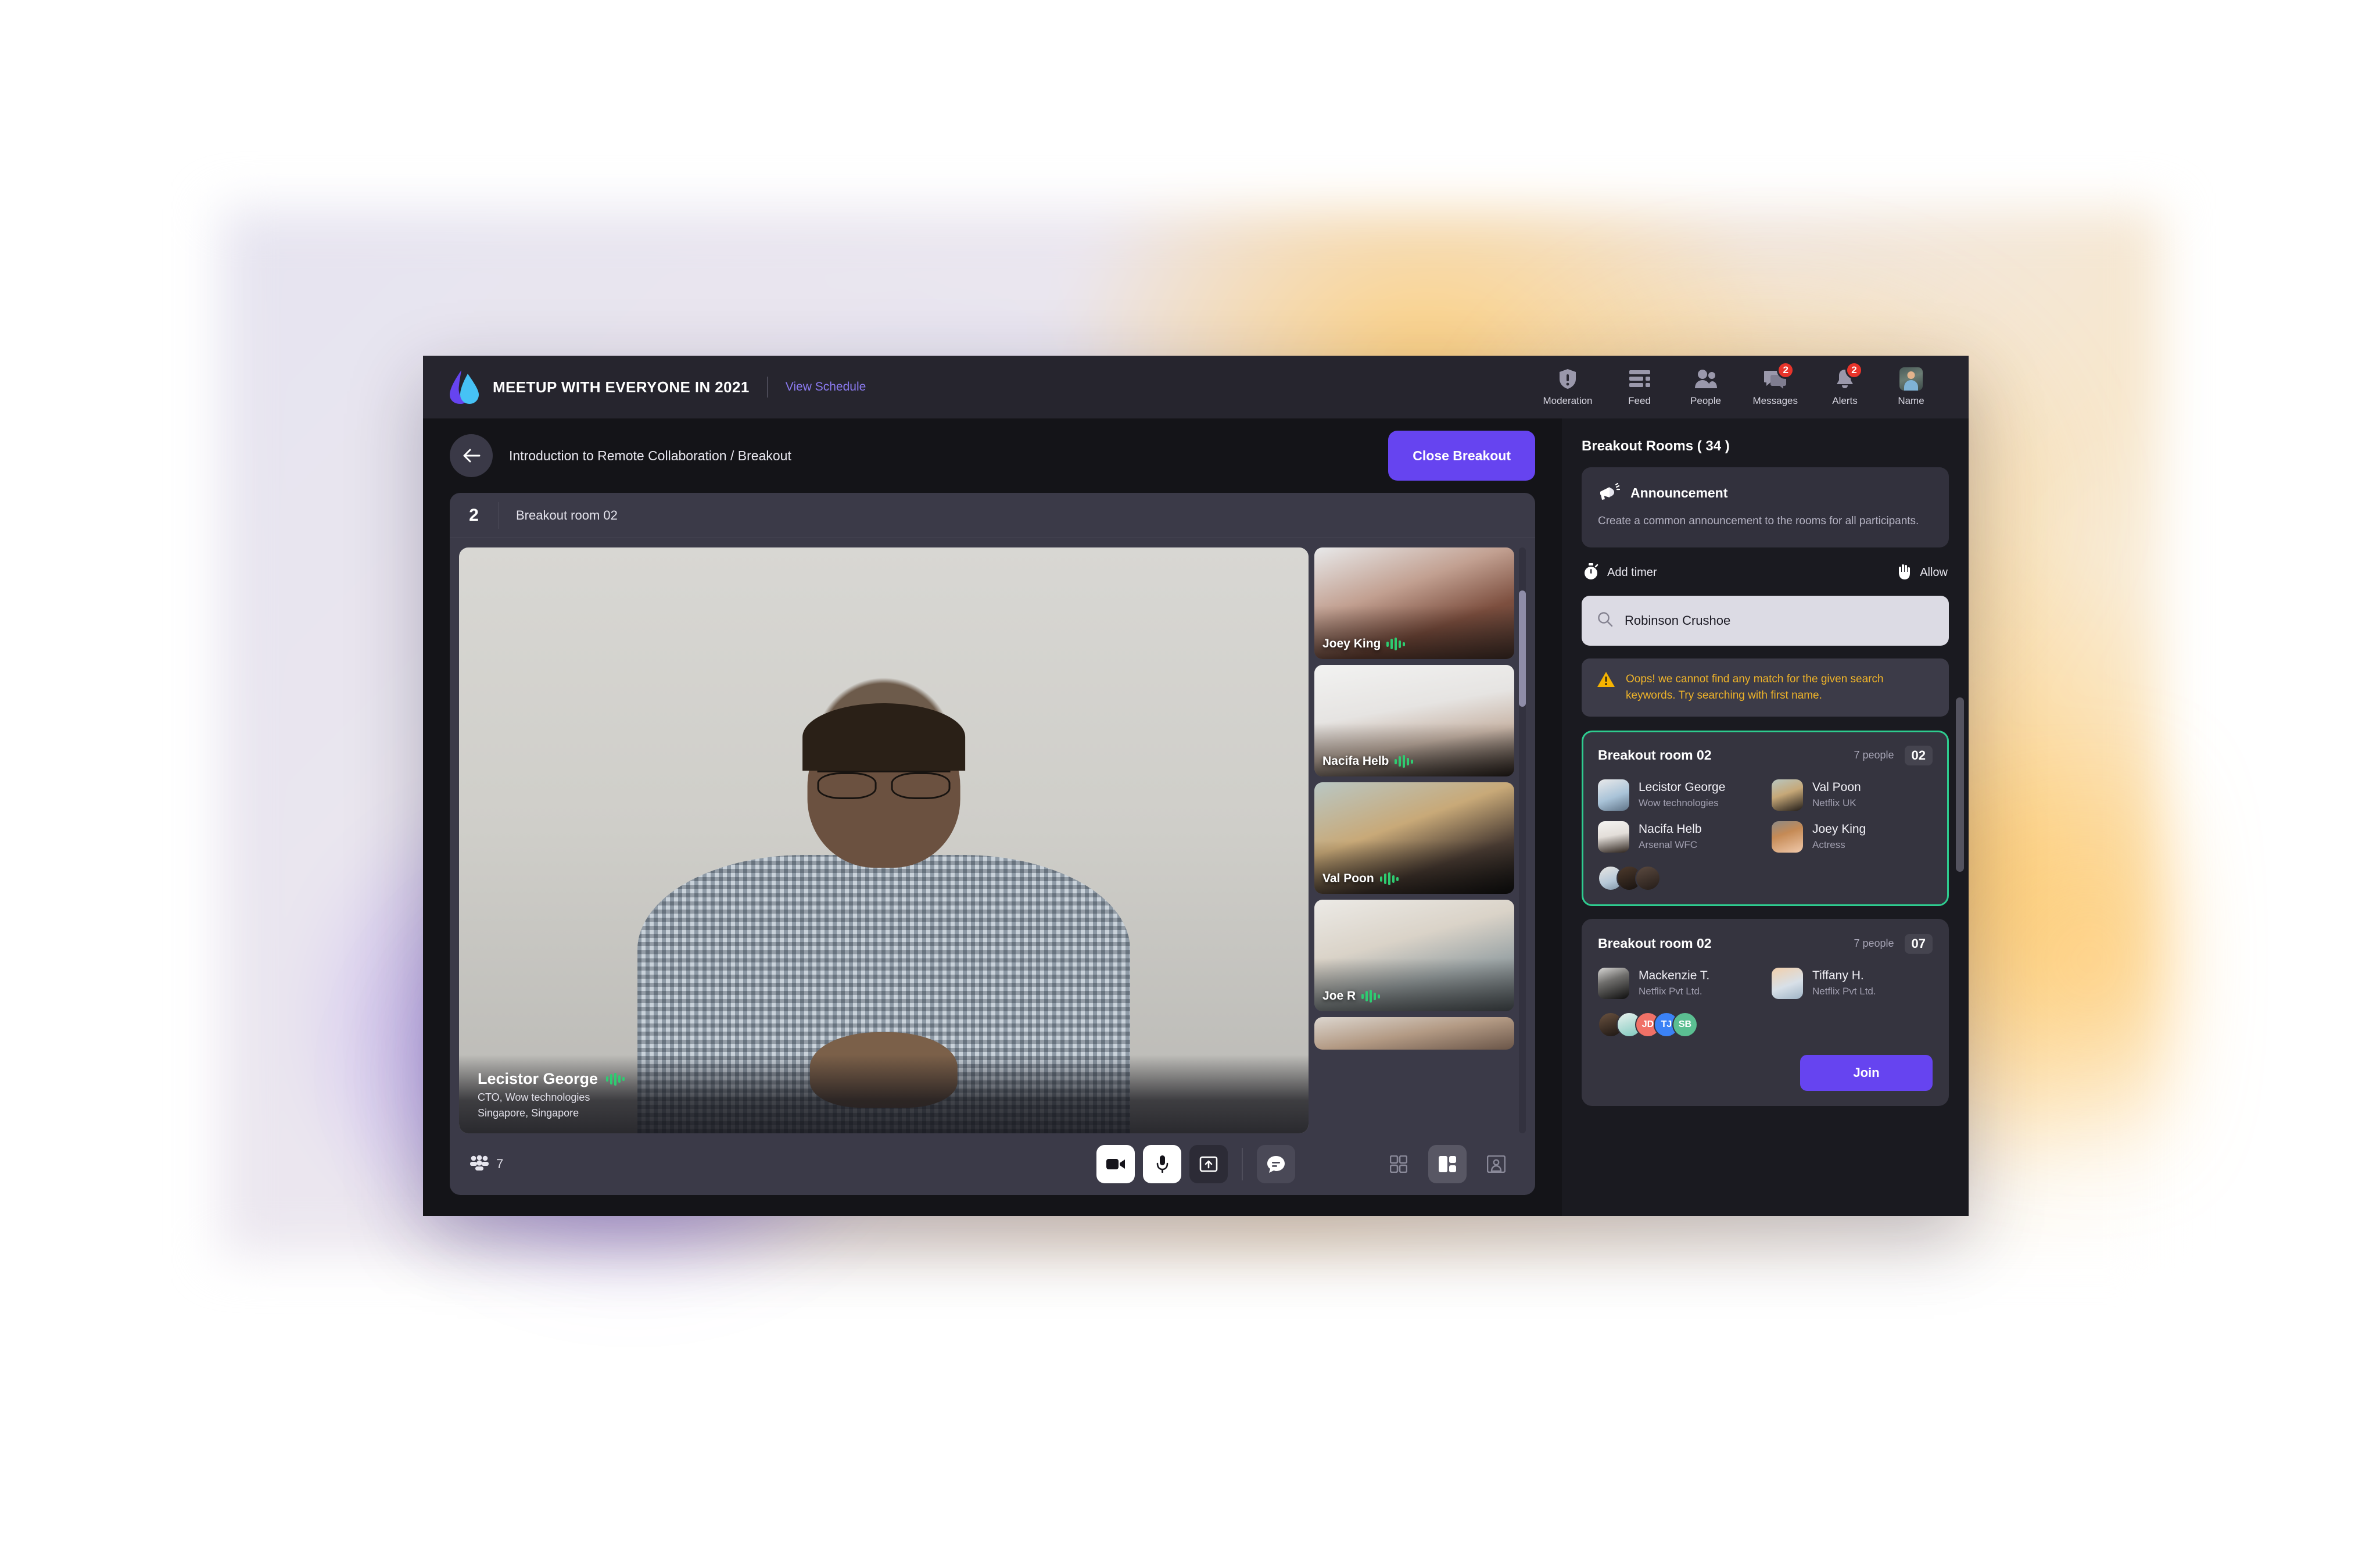  I want to click on timer-row: Add timer Allow, so click(1765, 573).